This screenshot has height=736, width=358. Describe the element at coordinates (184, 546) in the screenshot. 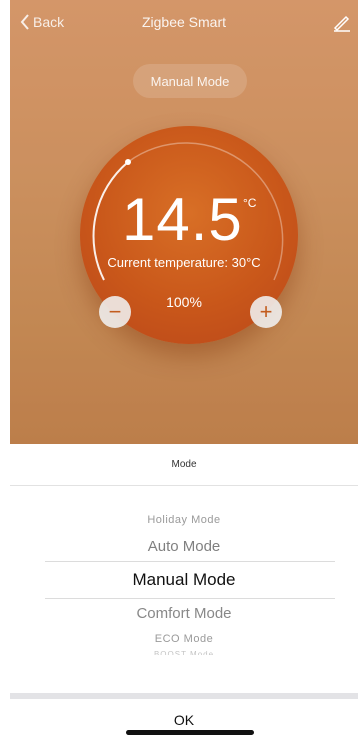

I see `picker-option-auto: Auto Mode` at that location.